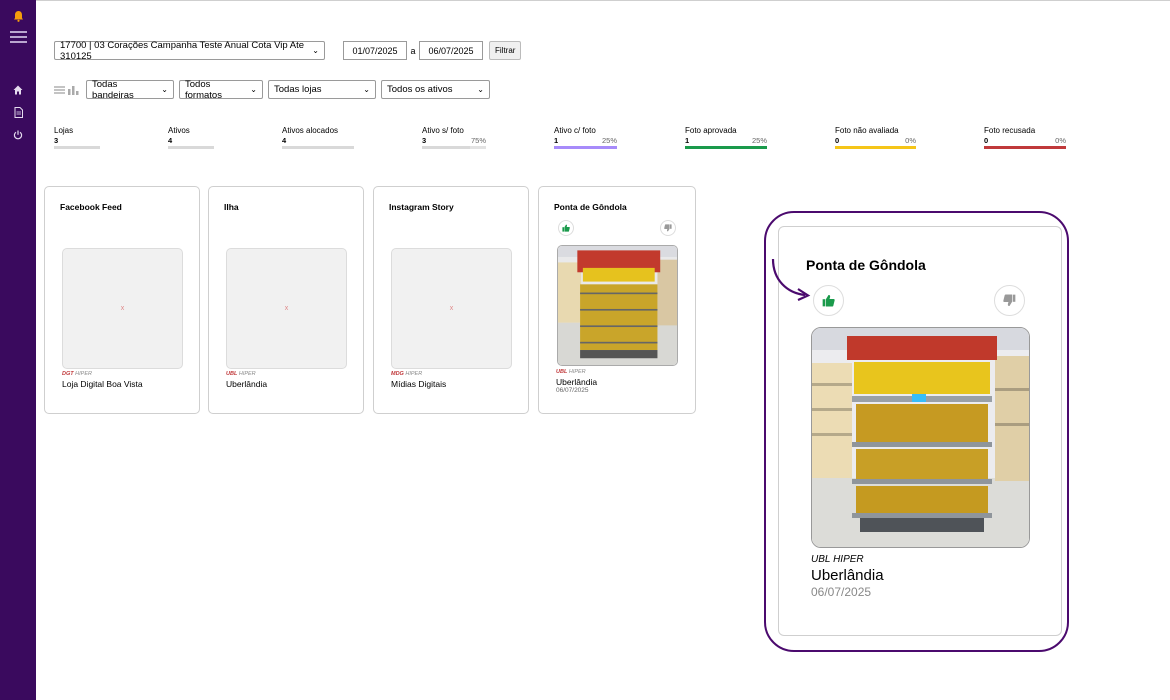  What do you see at coordinates (1010, 130) in the screenshot?
I see `stat-label: Foto recusada` at bounding box center [1010, 130].